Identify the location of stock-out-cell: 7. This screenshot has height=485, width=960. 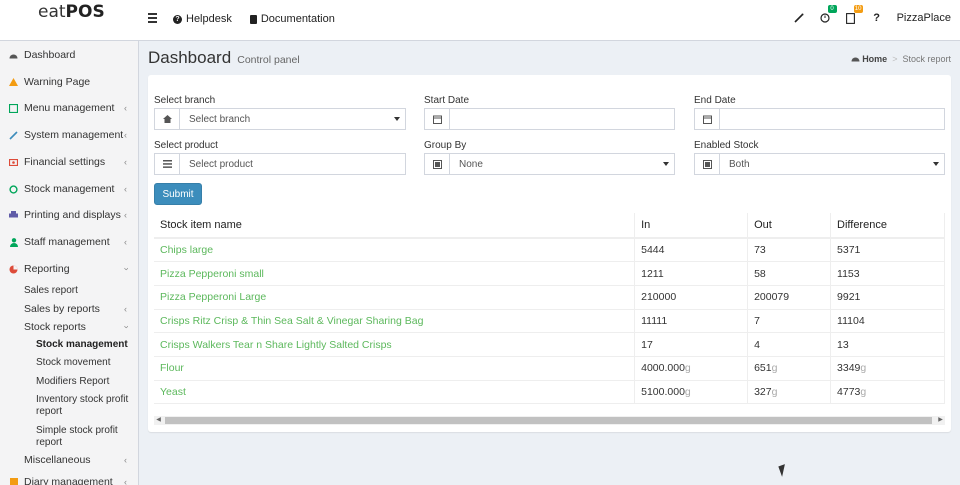
(789, 321).